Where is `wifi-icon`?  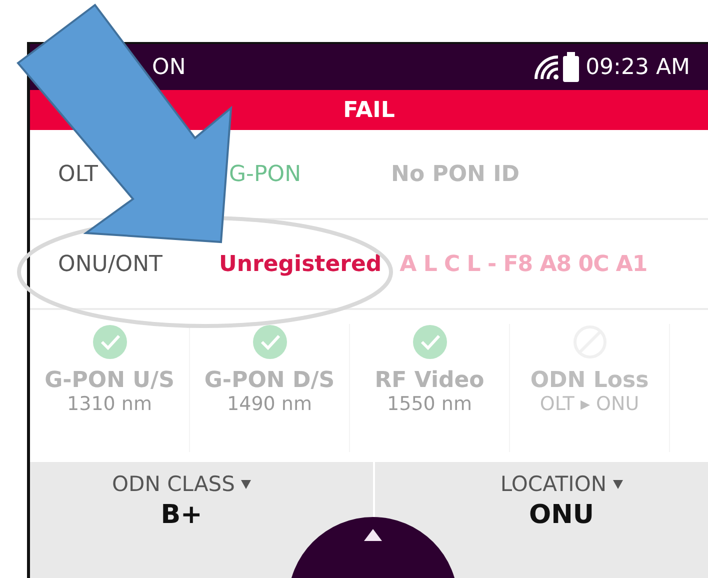
wifi-icon is located at coordinates (546, 67).